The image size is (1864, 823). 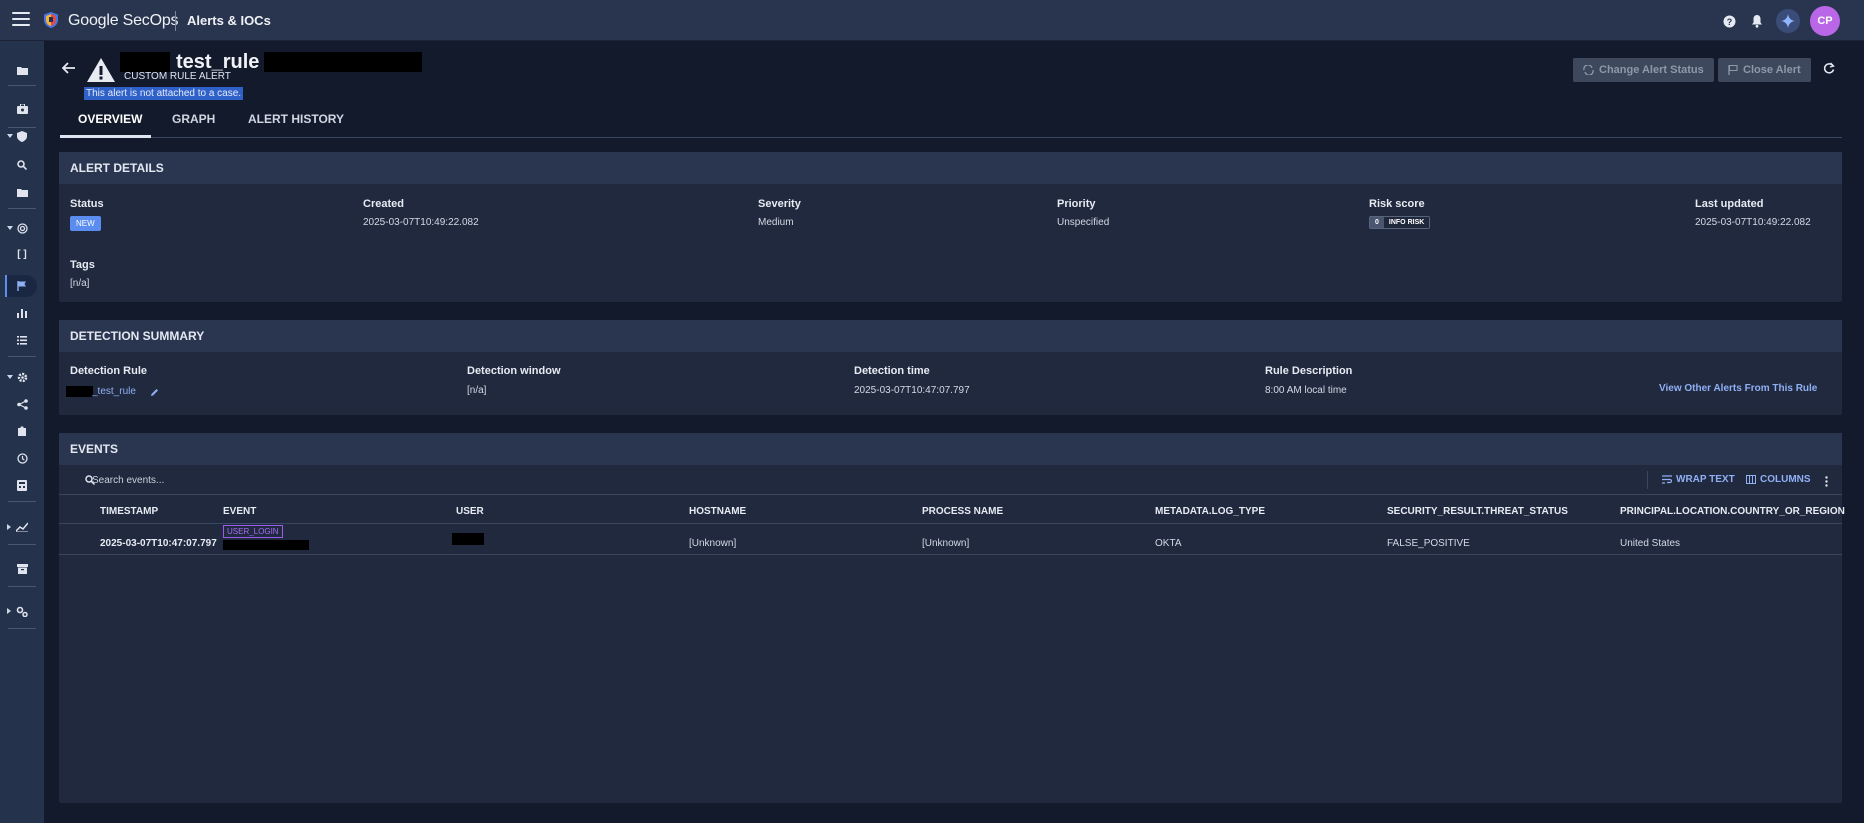 I want to click on tags-label: Tags, so click(x=82, y=265).